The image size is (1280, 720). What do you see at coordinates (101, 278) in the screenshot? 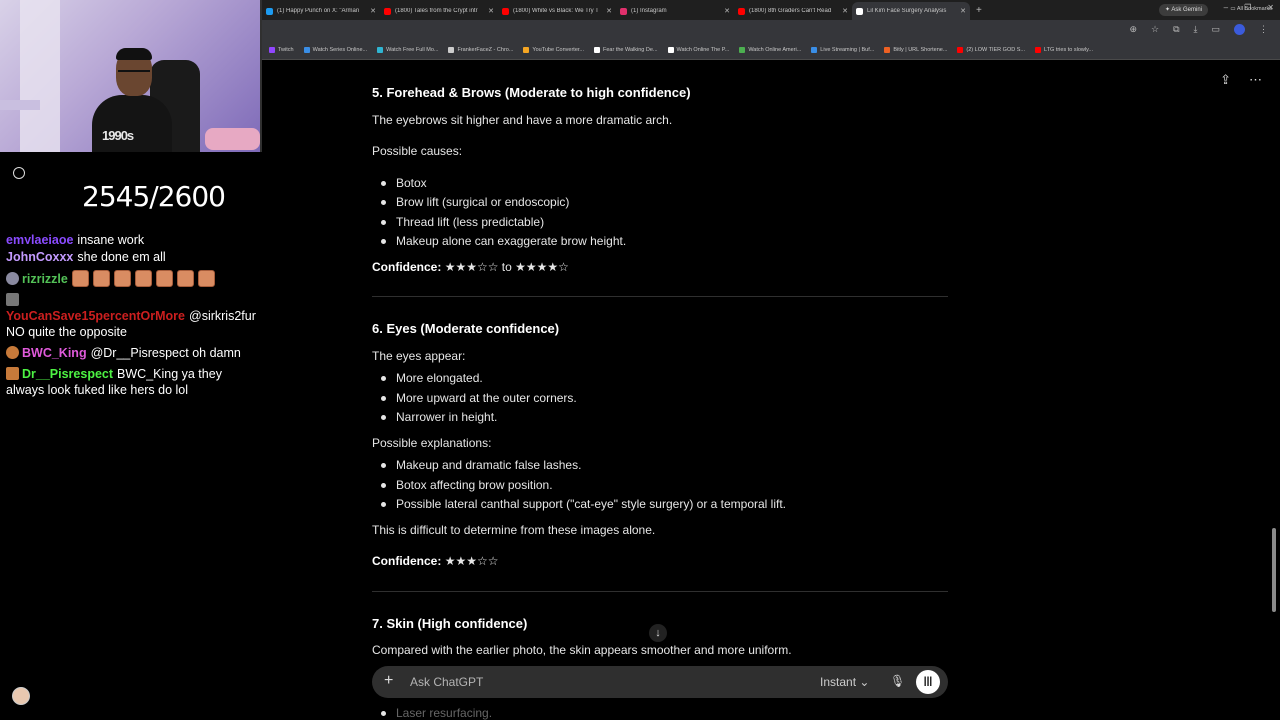
I see `chat-emote-icon` at bounding box center [101, 278].